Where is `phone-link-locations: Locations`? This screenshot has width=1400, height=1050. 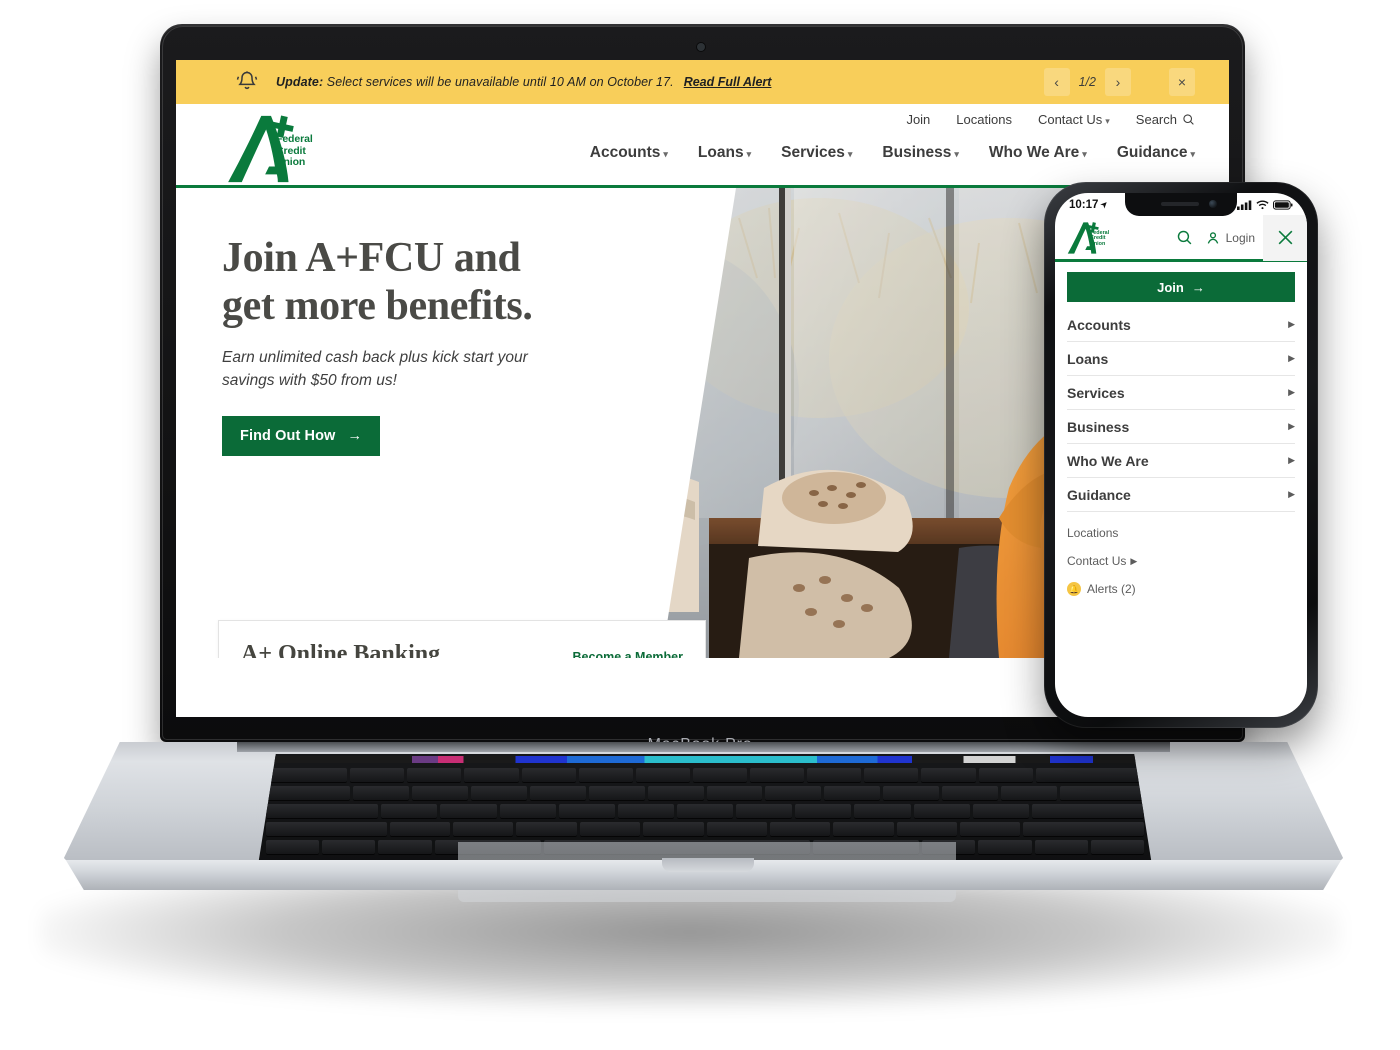
phone-link-locations: Locations is located at coordinates (1181, 533).